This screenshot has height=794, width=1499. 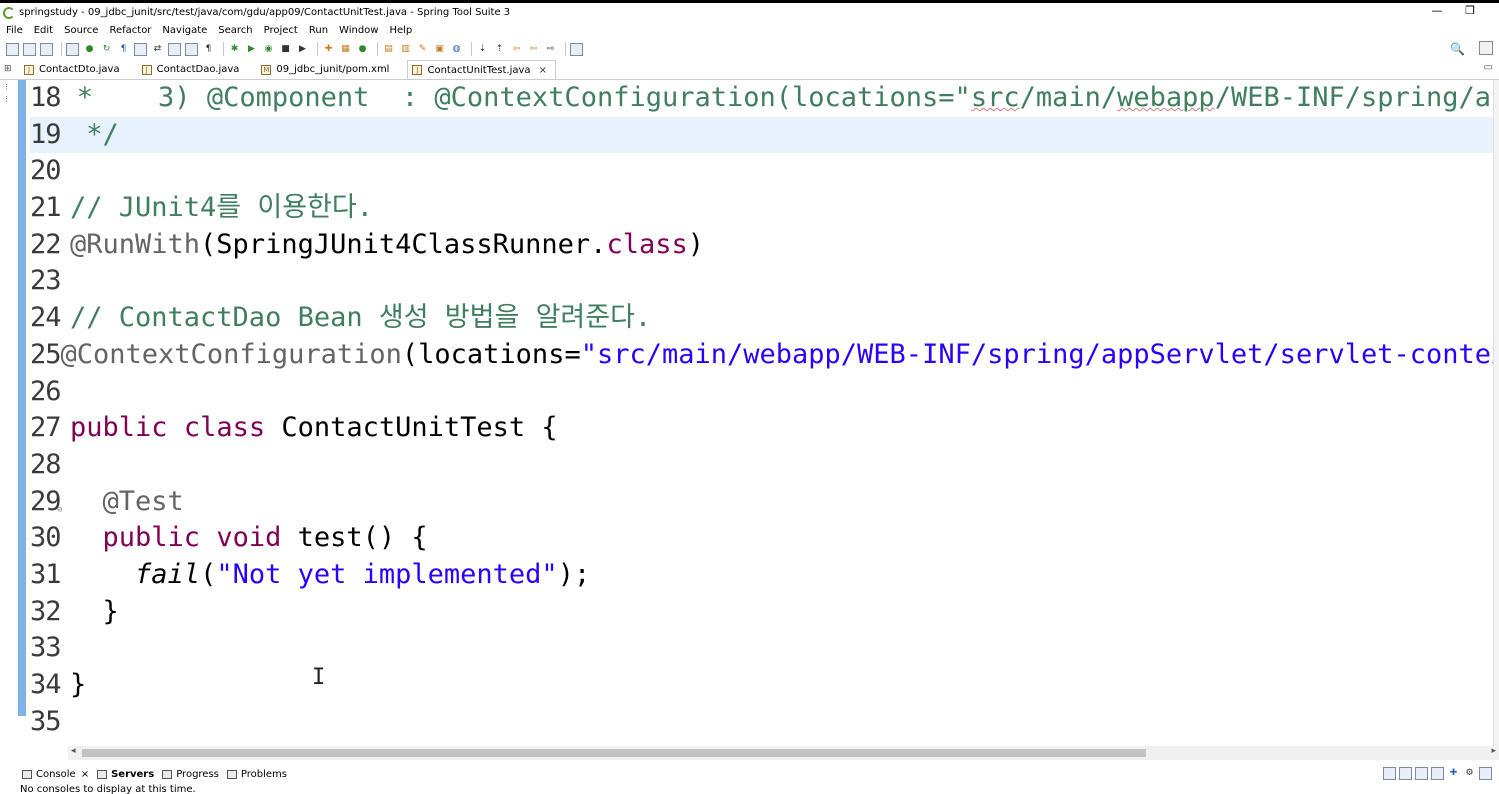 I want to click on menu-refactor: Refactor, so click(x=130, y=30).